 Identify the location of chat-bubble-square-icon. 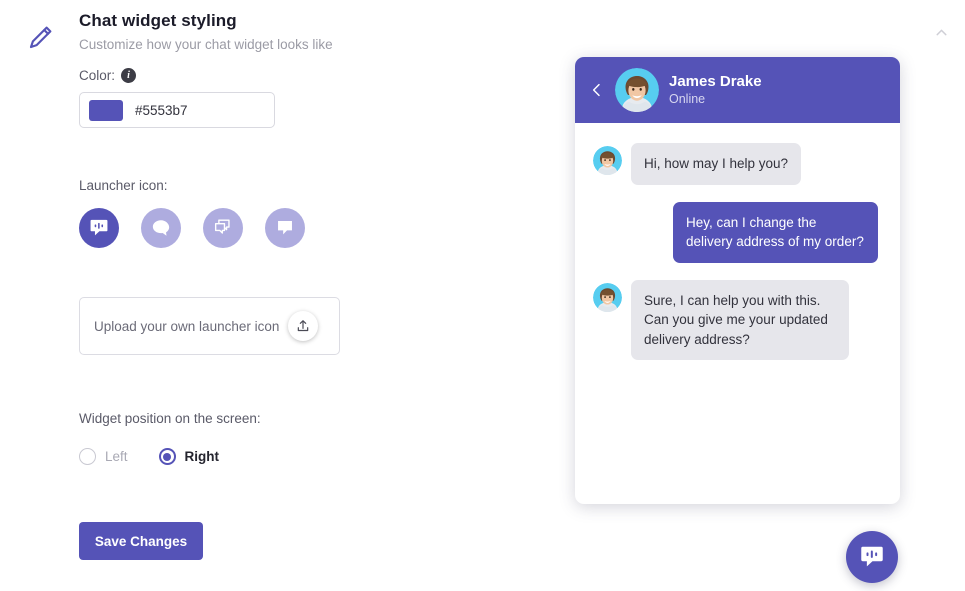
(285, 228).